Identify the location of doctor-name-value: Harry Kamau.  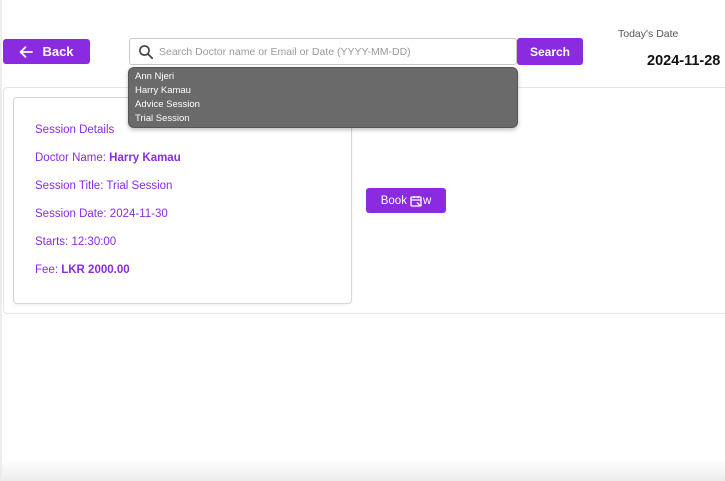
(145, 158).